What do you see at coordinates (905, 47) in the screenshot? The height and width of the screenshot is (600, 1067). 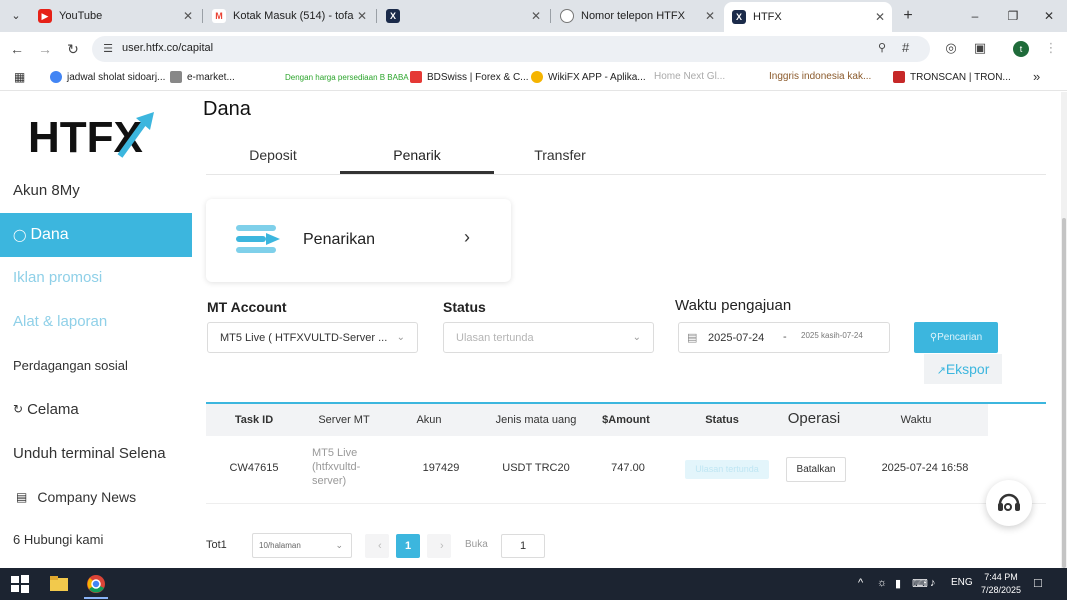 I see `hash-icon: #` at bounding box center [905, 47].